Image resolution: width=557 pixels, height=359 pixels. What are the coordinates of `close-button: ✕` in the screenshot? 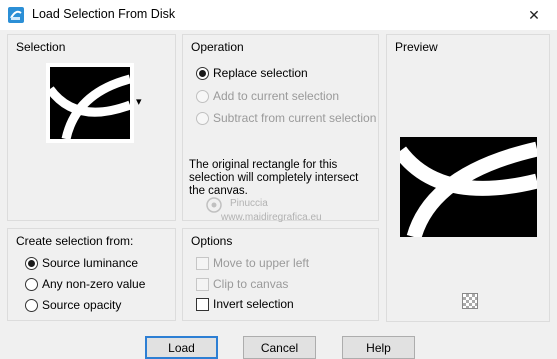 It's located at (534, 15).